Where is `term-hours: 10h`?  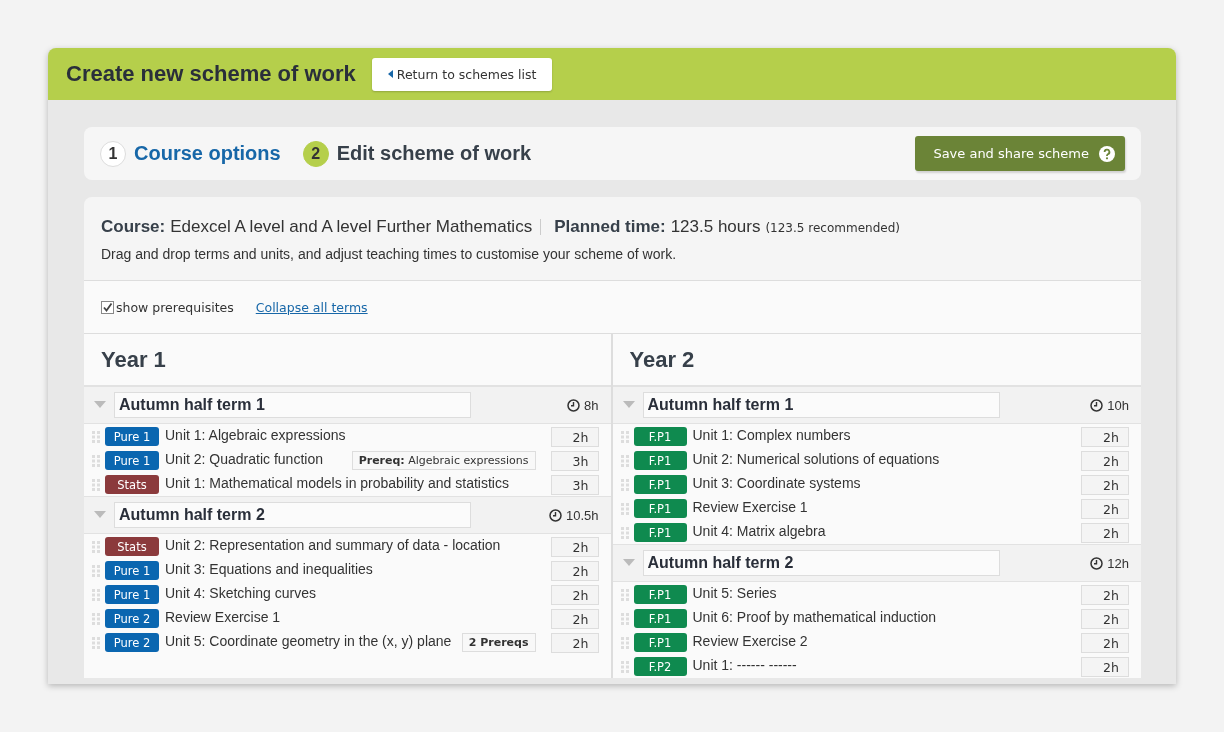
term-hours: 10h is located at coordinates (1118, 405).